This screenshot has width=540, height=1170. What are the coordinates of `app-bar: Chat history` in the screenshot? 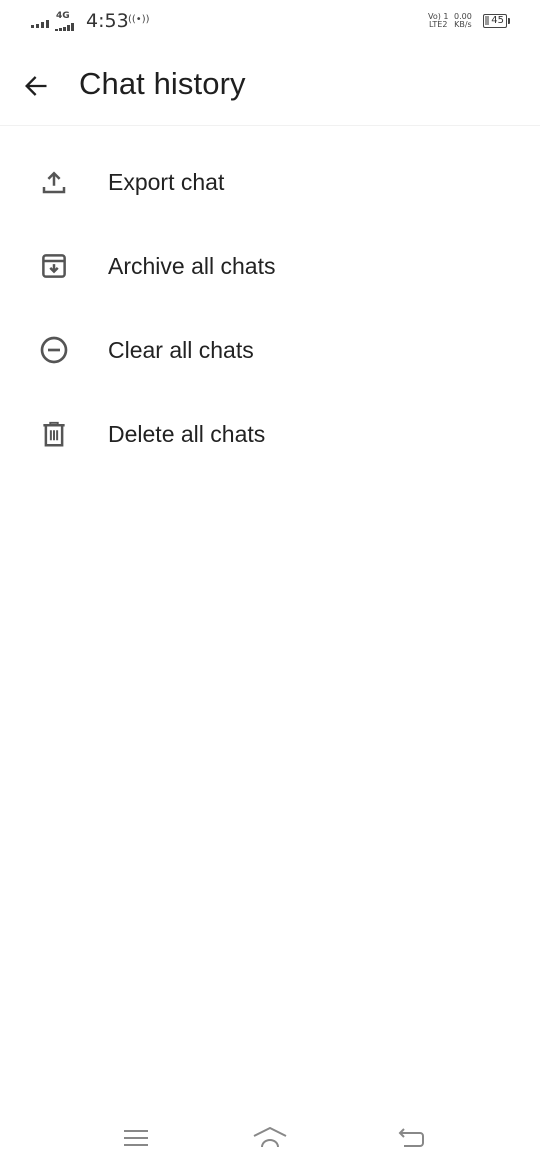 It's located at (270, 85).